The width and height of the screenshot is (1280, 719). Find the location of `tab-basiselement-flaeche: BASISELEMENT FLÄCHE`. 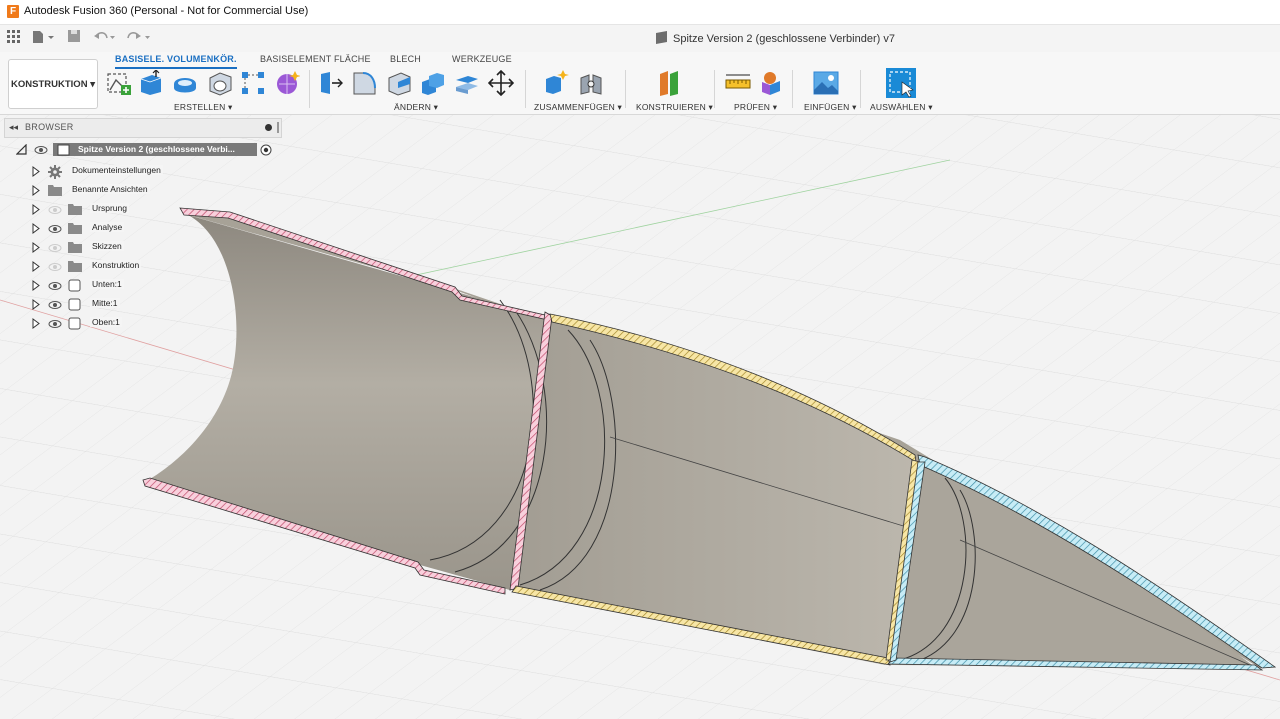

tab-basiselement-flaeche: BASISELEMENT FLÄCHE is located at coordinates (315, 59).